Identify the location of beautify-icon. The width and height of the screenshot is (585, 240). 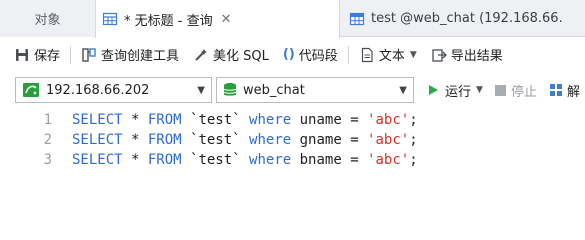
(201, 54).